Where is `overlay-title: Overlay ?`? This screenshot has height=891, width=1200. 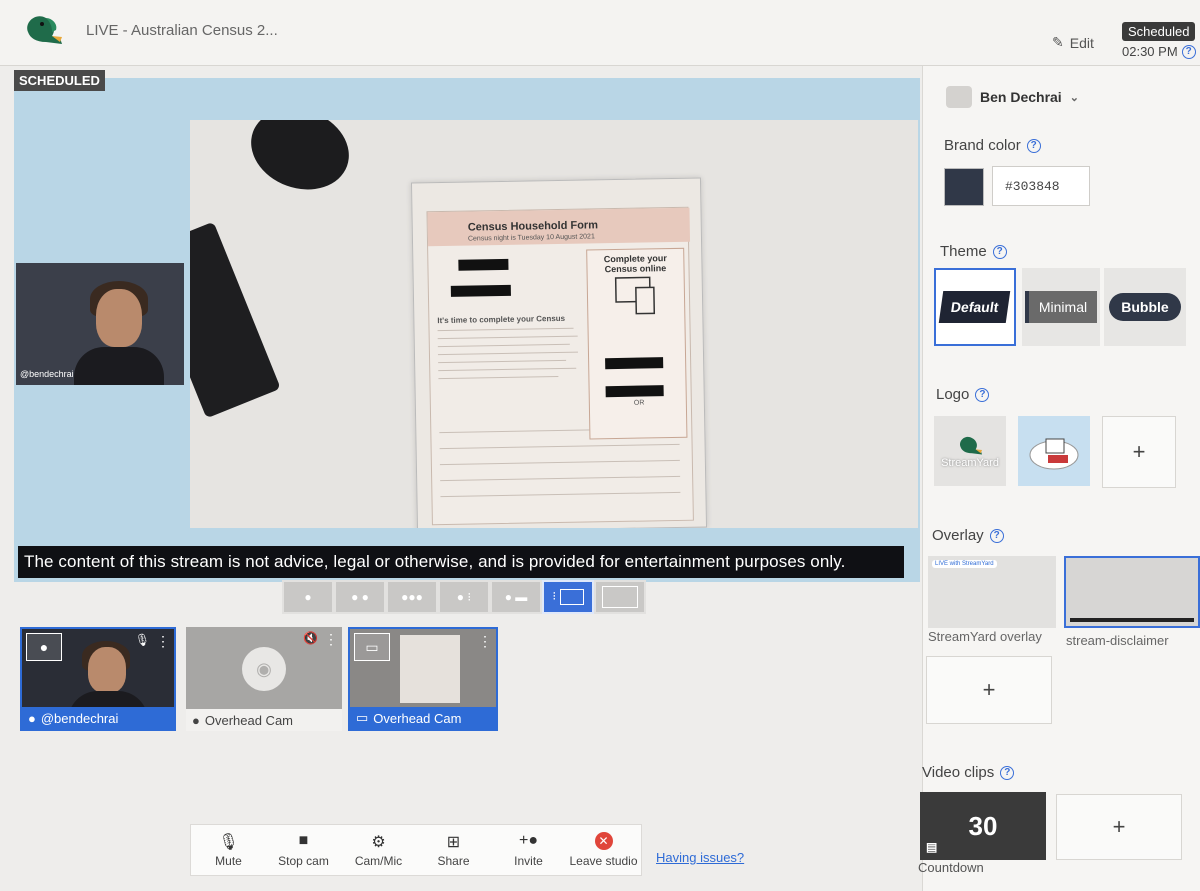 overlay-title: Overlay ? is located at coordinates (968, 535).